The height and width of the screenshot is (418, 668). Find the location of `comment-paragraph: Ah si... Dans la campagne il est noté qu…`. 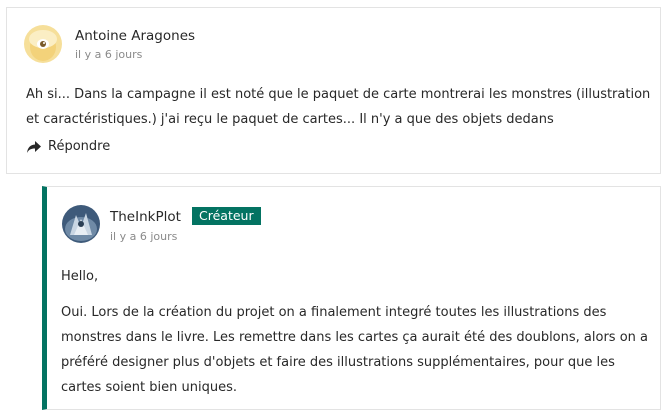

comment-paragraph: Ah si... Dans la campagne il est noté qu… is located at coordinates (338, 107).